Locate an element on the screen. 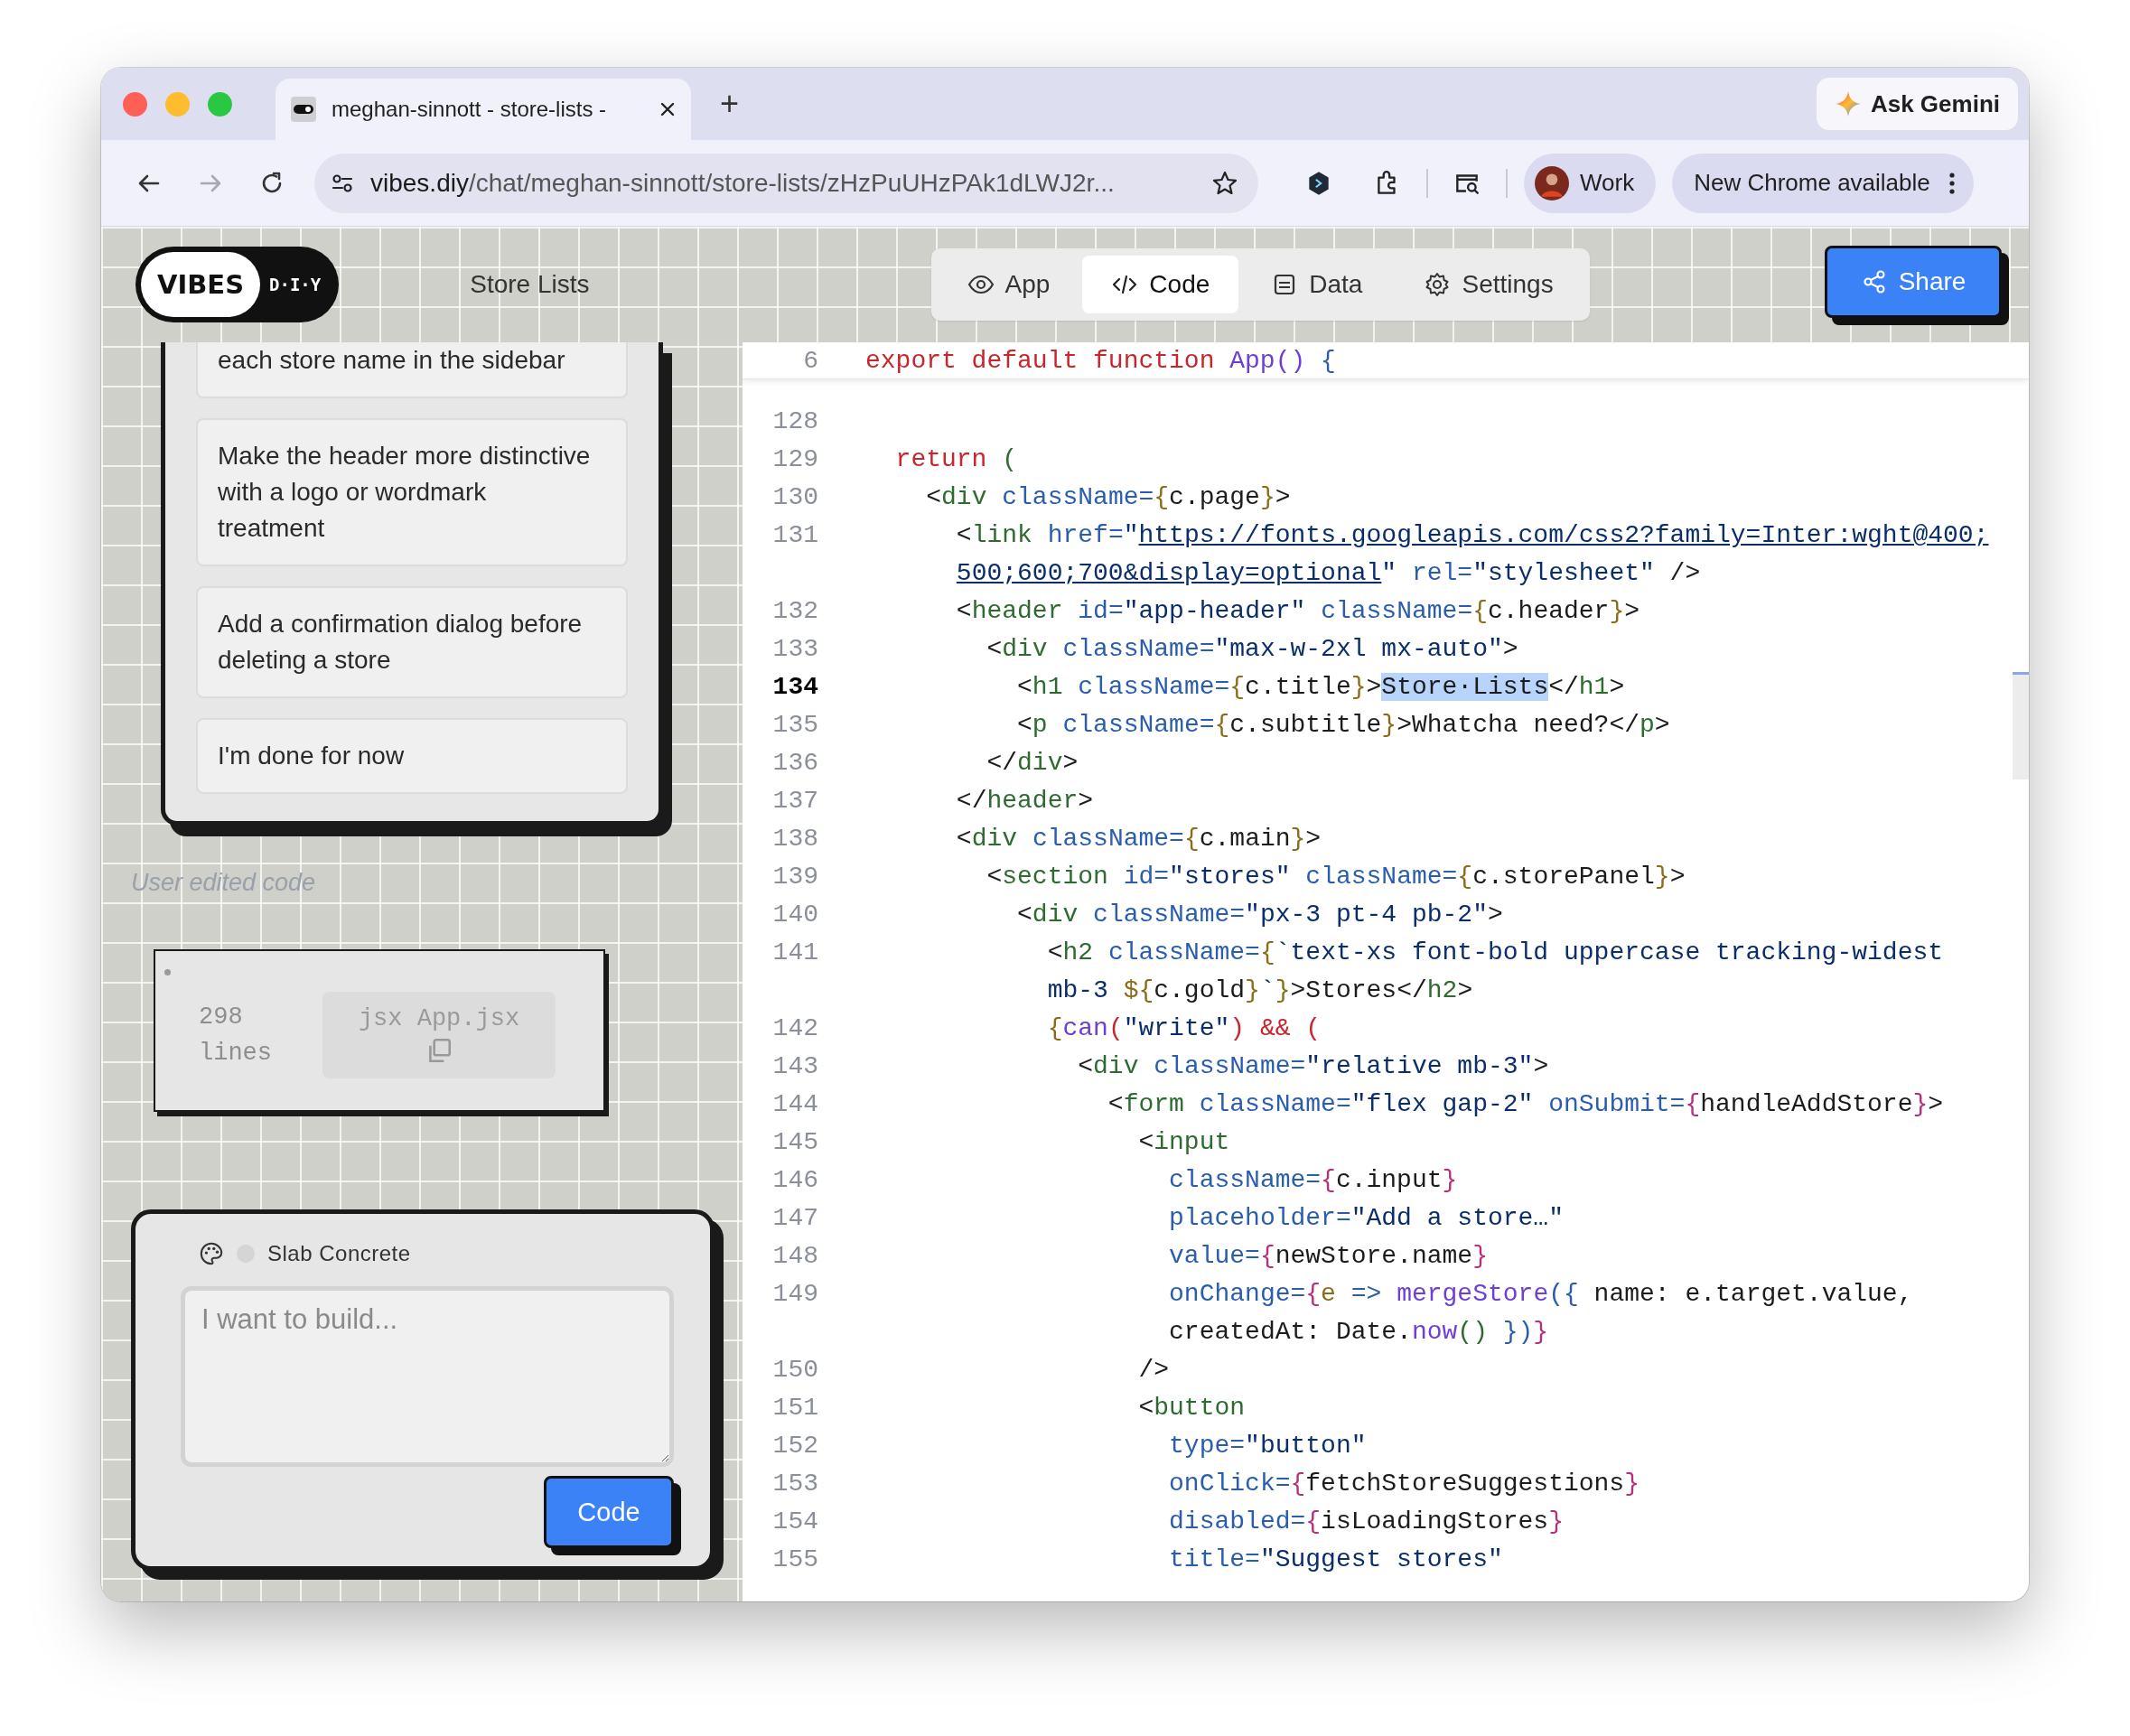 Image resolution: width=2130 pixels, height=1736 pixels. code-line: <header id="app-header" className={c.header}> is located at coordinates (1298, 611).